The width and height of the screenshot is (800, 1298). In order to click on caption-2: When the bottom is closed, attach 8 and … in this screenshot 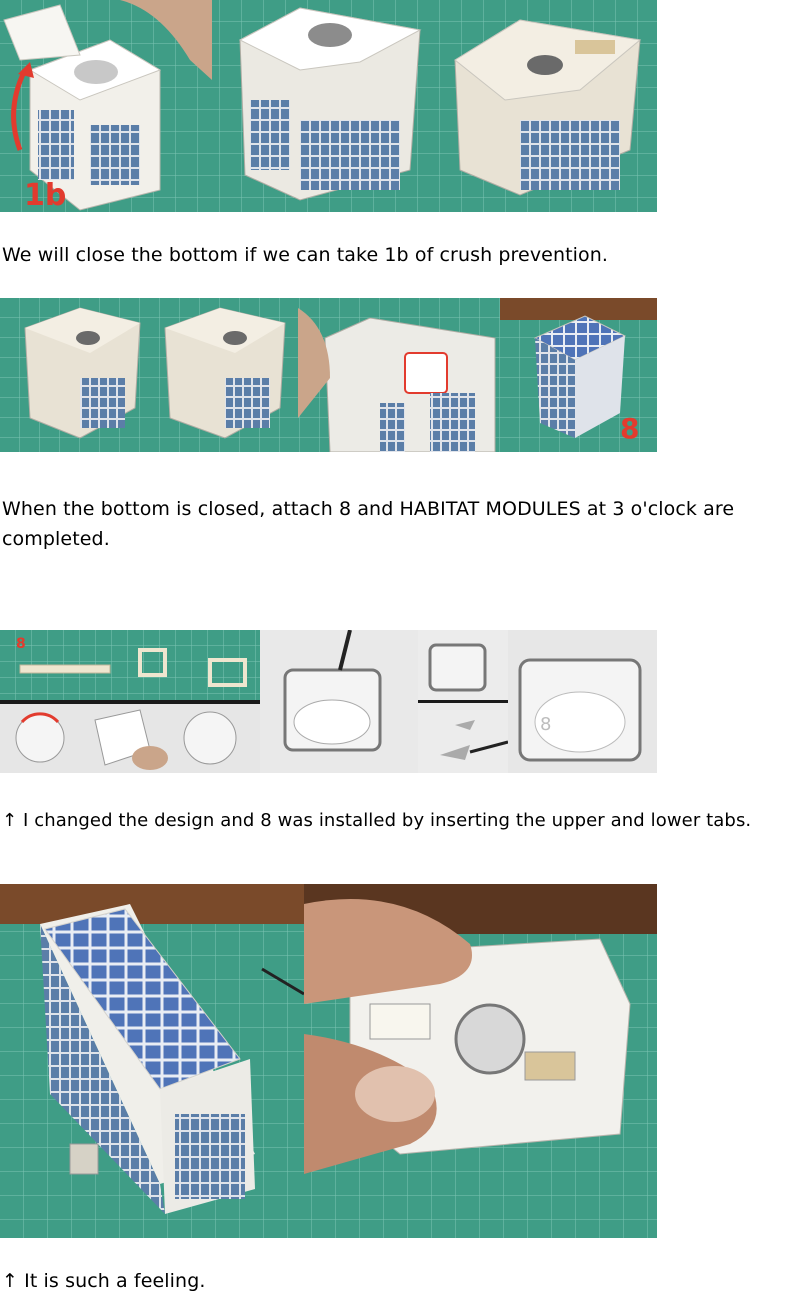, I will do `click(368, 524)`.